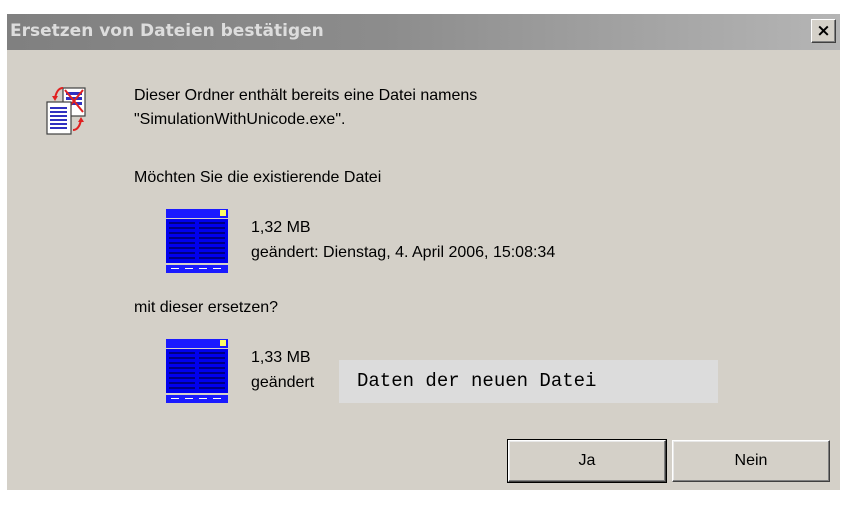  I want to click on message-line-2: "SimulationWithUnicode.exe"., so click(240, 119).